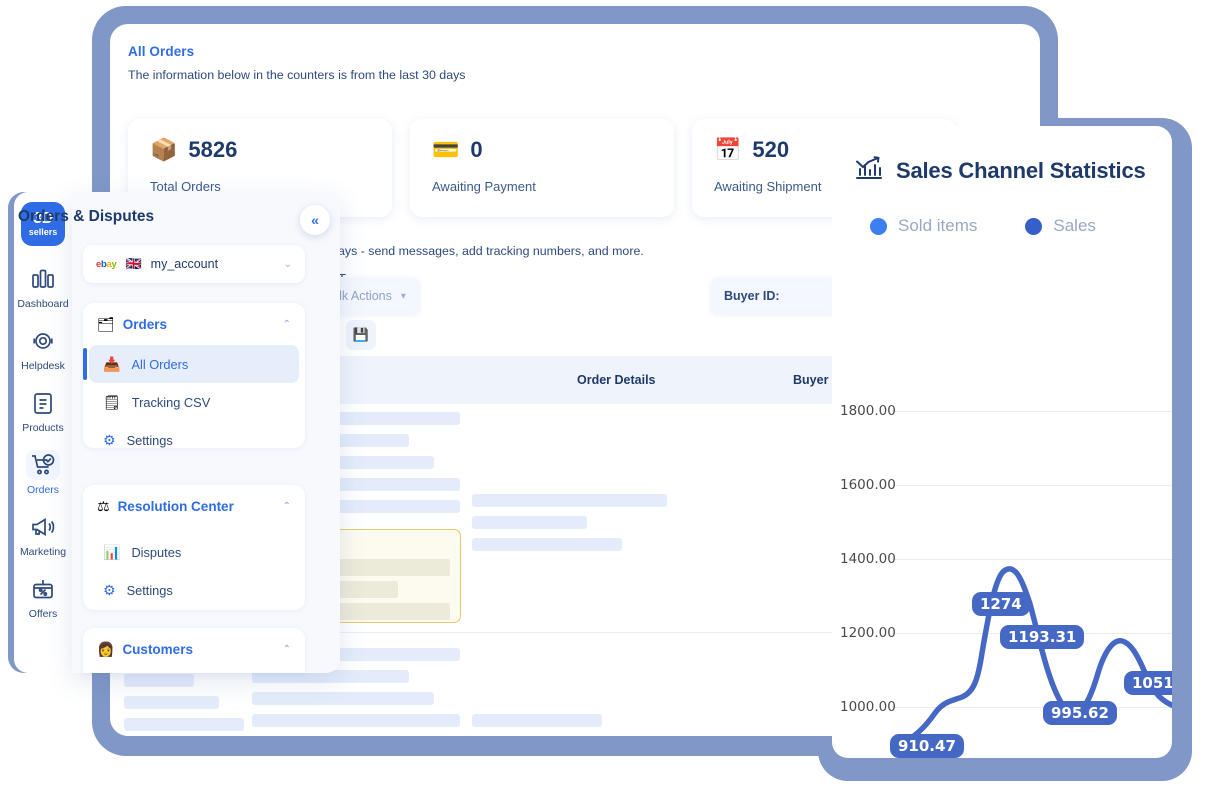 Image resolution: width=1205 pixels, height=799 pixels. I want to click on data-label: 1274, so click(1001, 604).